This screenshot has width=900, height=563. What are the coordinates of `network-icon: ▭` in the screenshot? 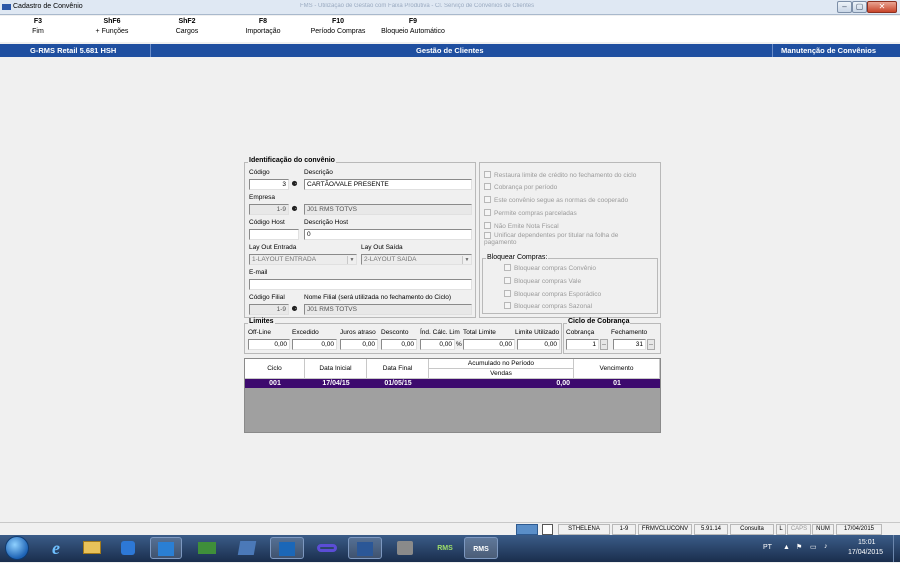 It's located at (813, 547).